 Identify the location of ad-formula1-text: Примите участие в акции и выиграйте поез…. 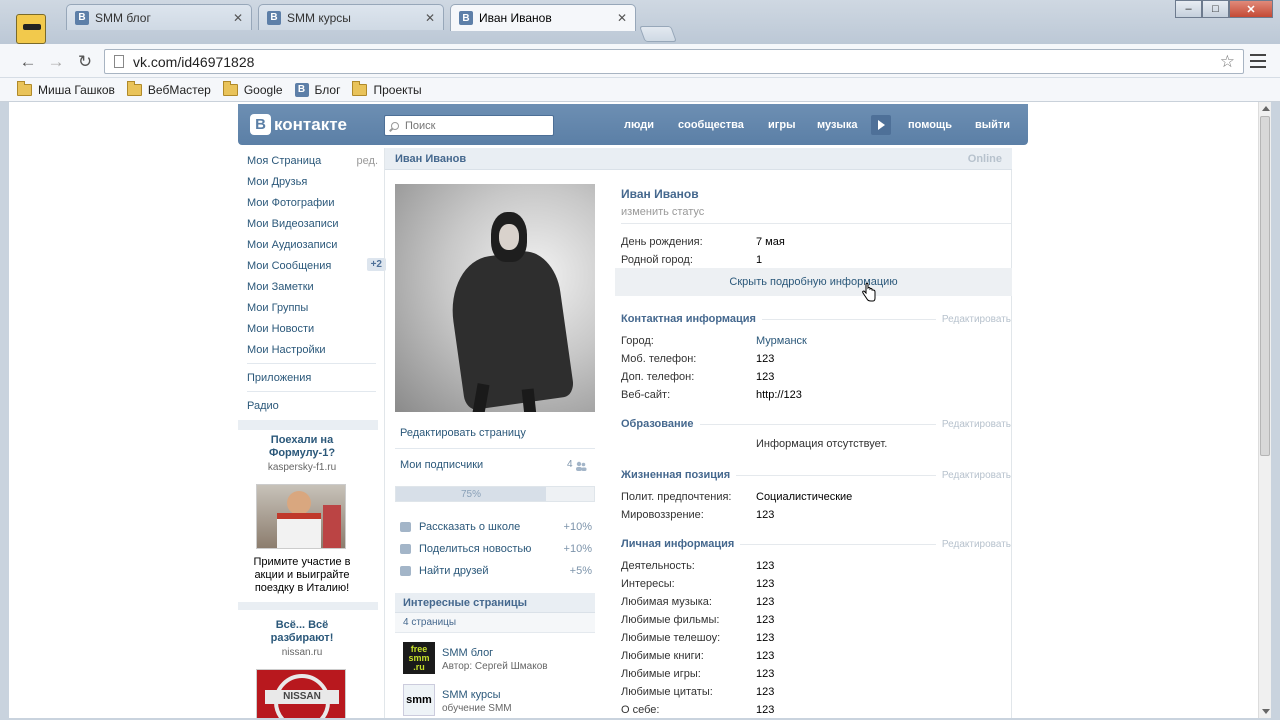
(302, 571).